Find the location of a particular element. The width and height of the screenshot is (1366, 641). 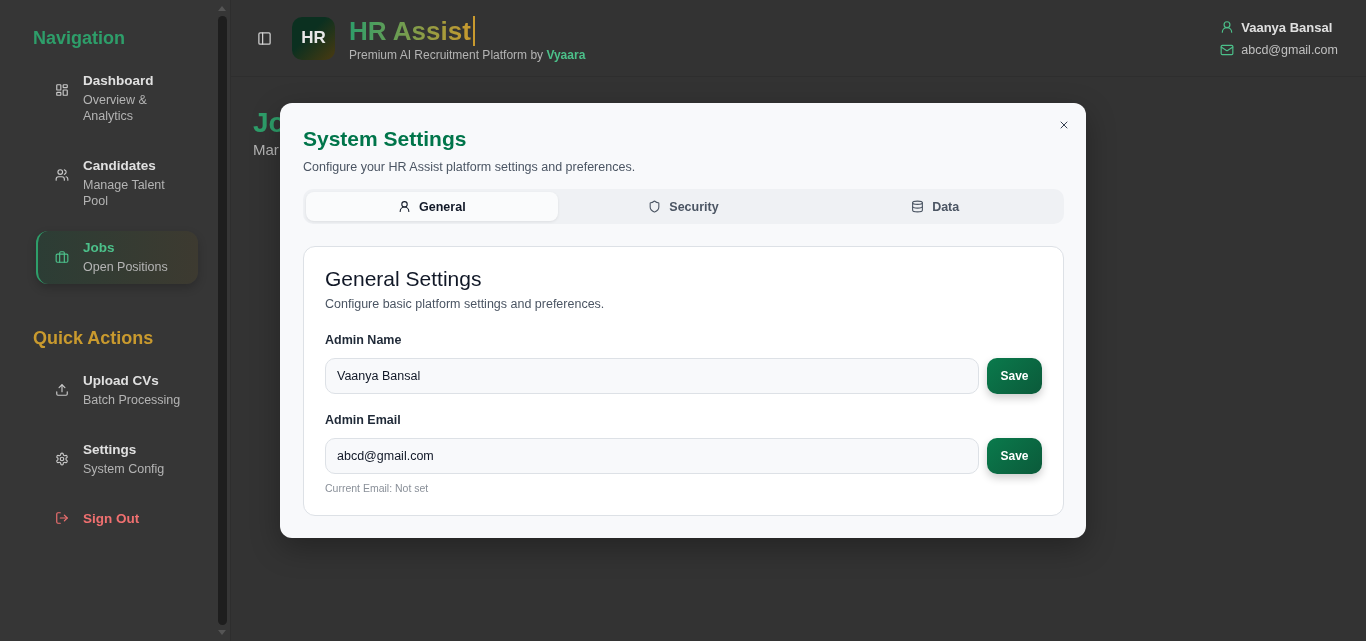

briefcase-icon is located at coordinates (62, 257).